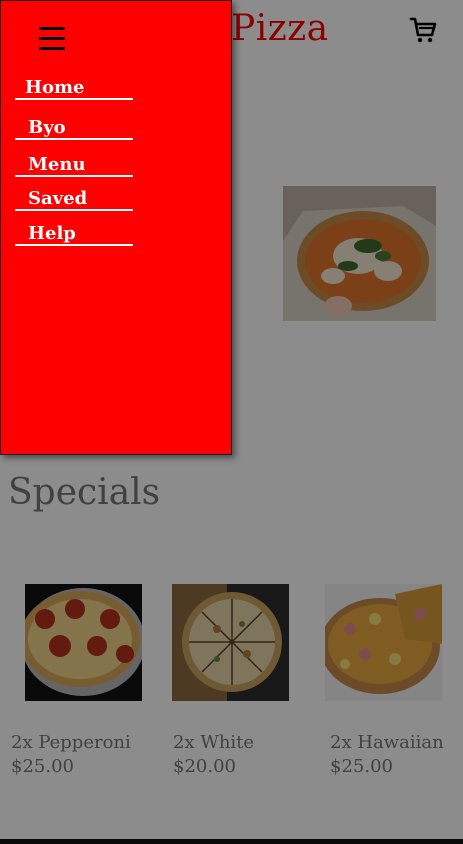 Image resolution: width=463 pixels, height=844 pixels. Describe the element at coordinates (58, 198) in the screenshot. I see `menu-item-label: Saved` at that location.